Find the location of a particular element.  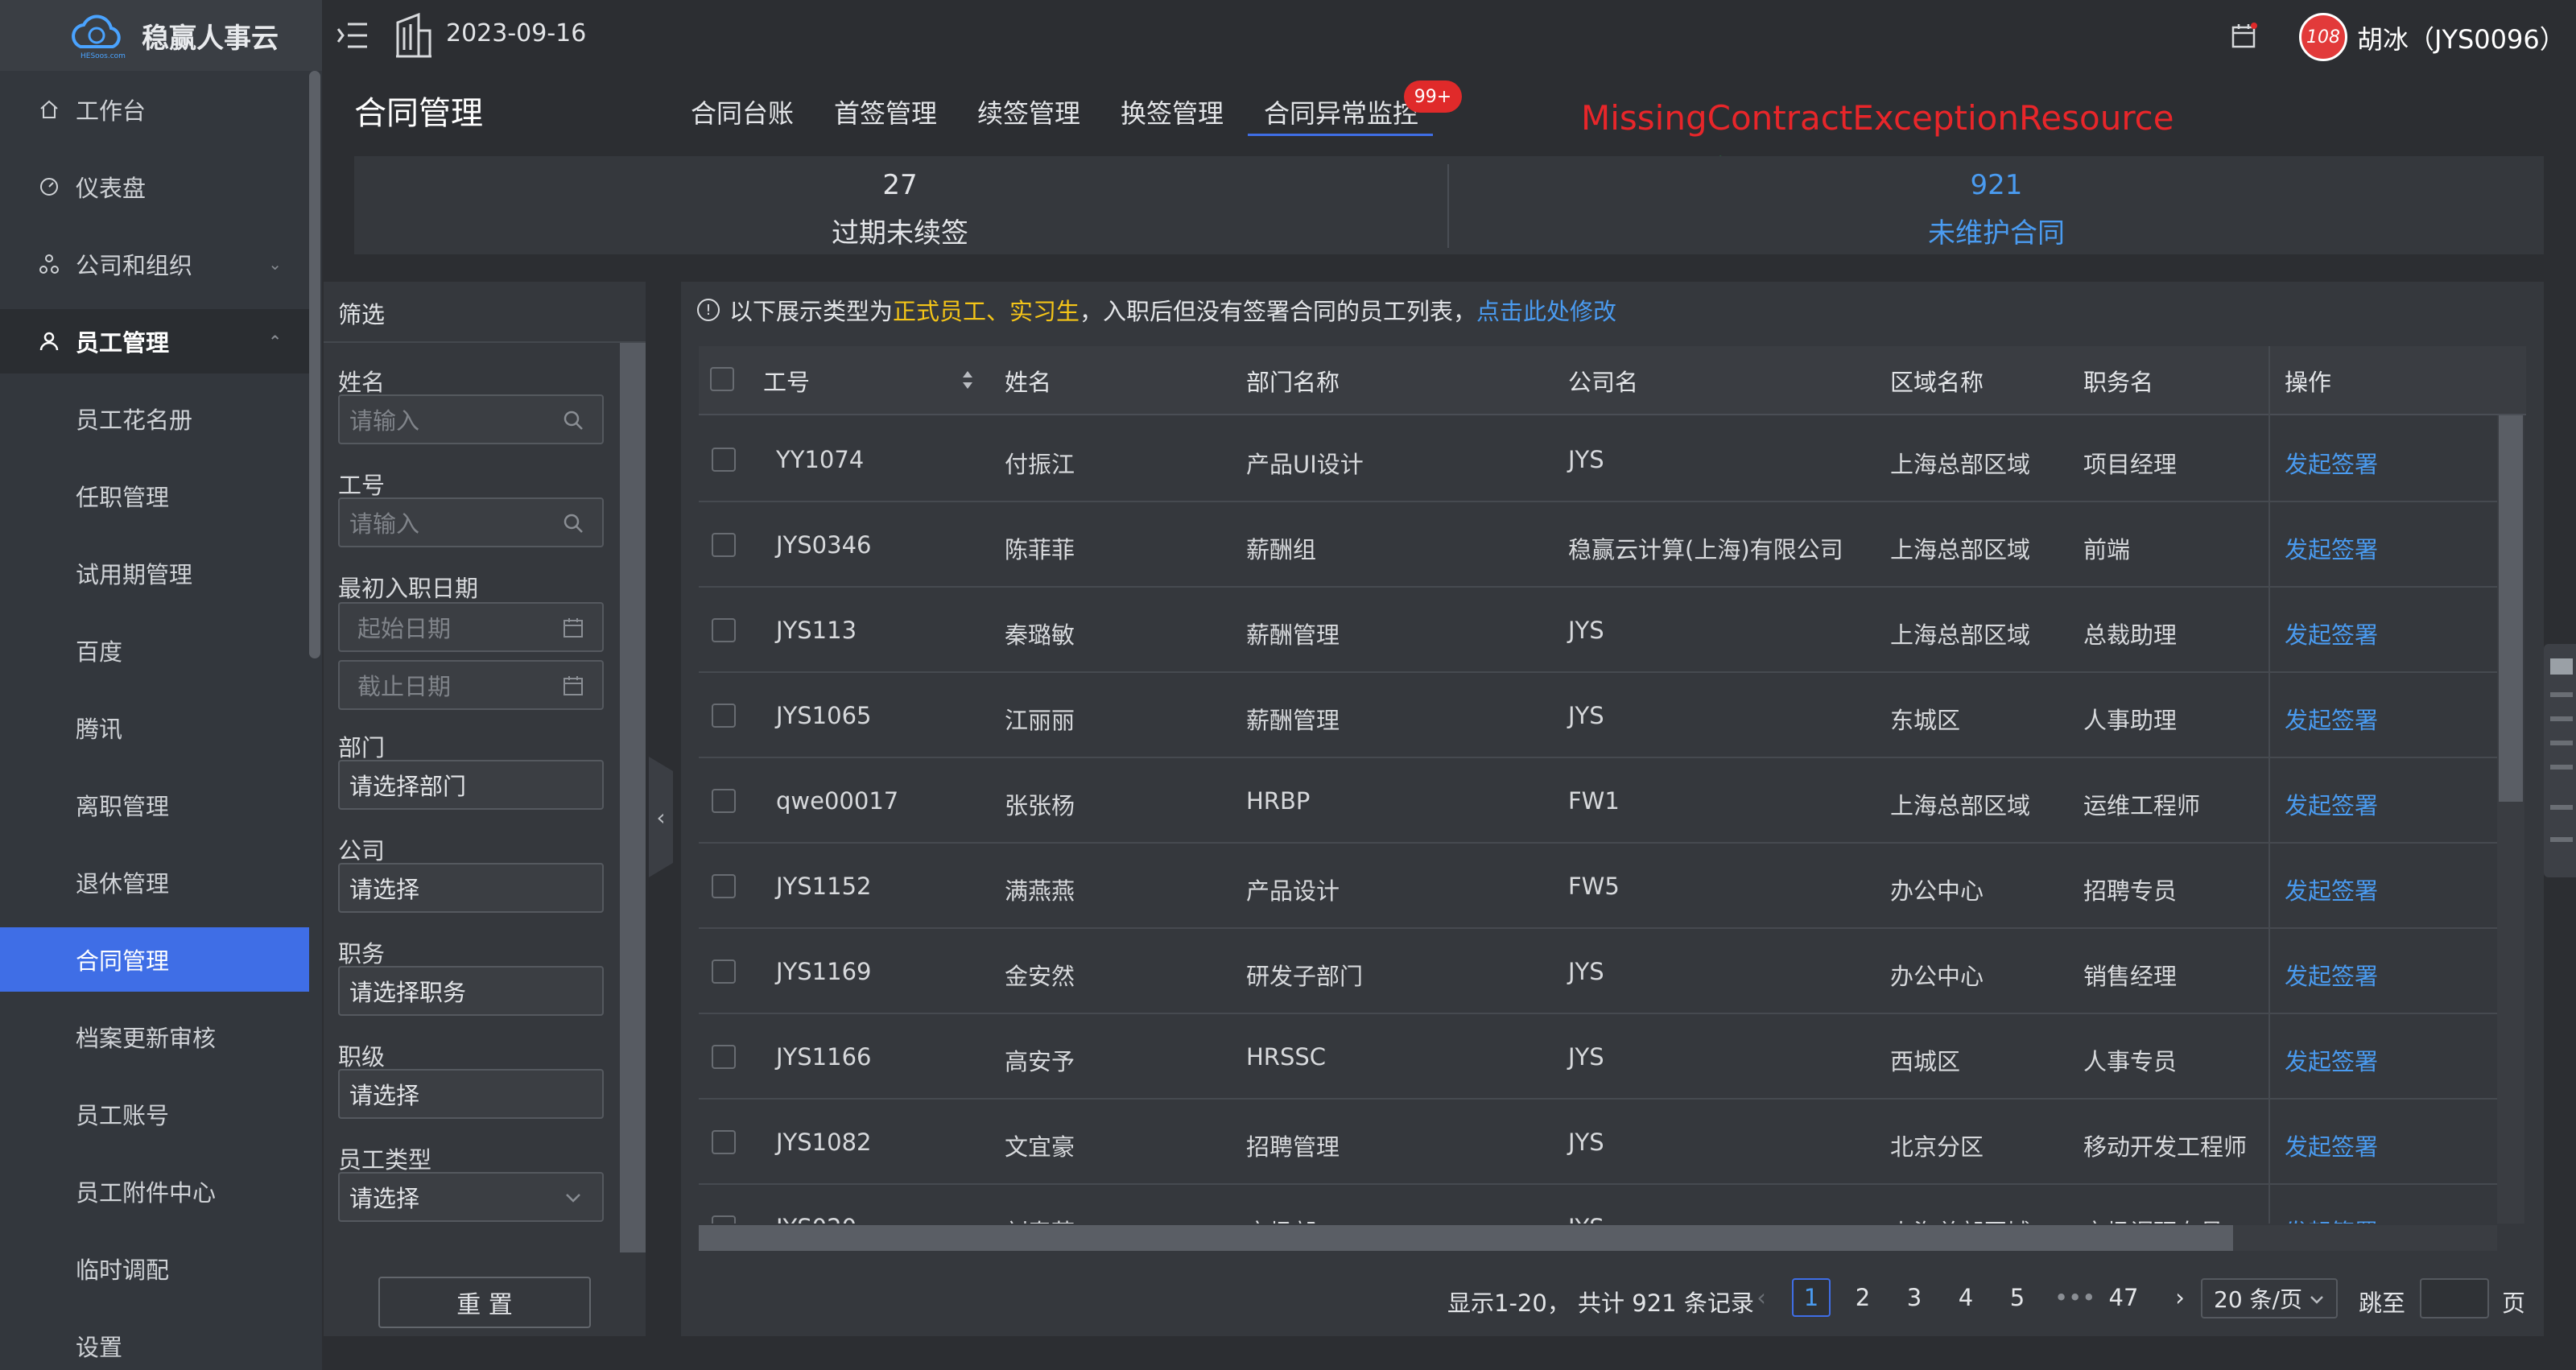

filter-scrollbar is located at coordinates (633, 797).